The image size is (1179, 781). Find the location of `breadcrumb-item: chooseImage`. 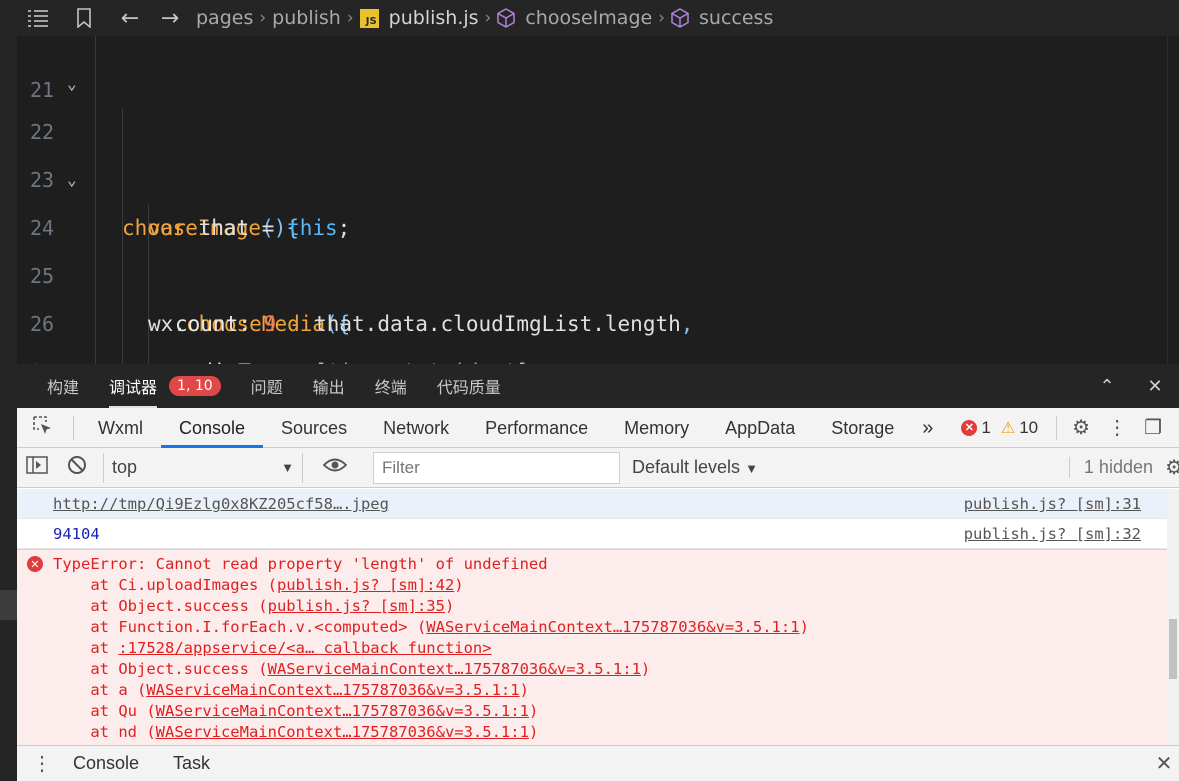

breadcrumb-item: chooseImage is located at coordinates (588, 18).